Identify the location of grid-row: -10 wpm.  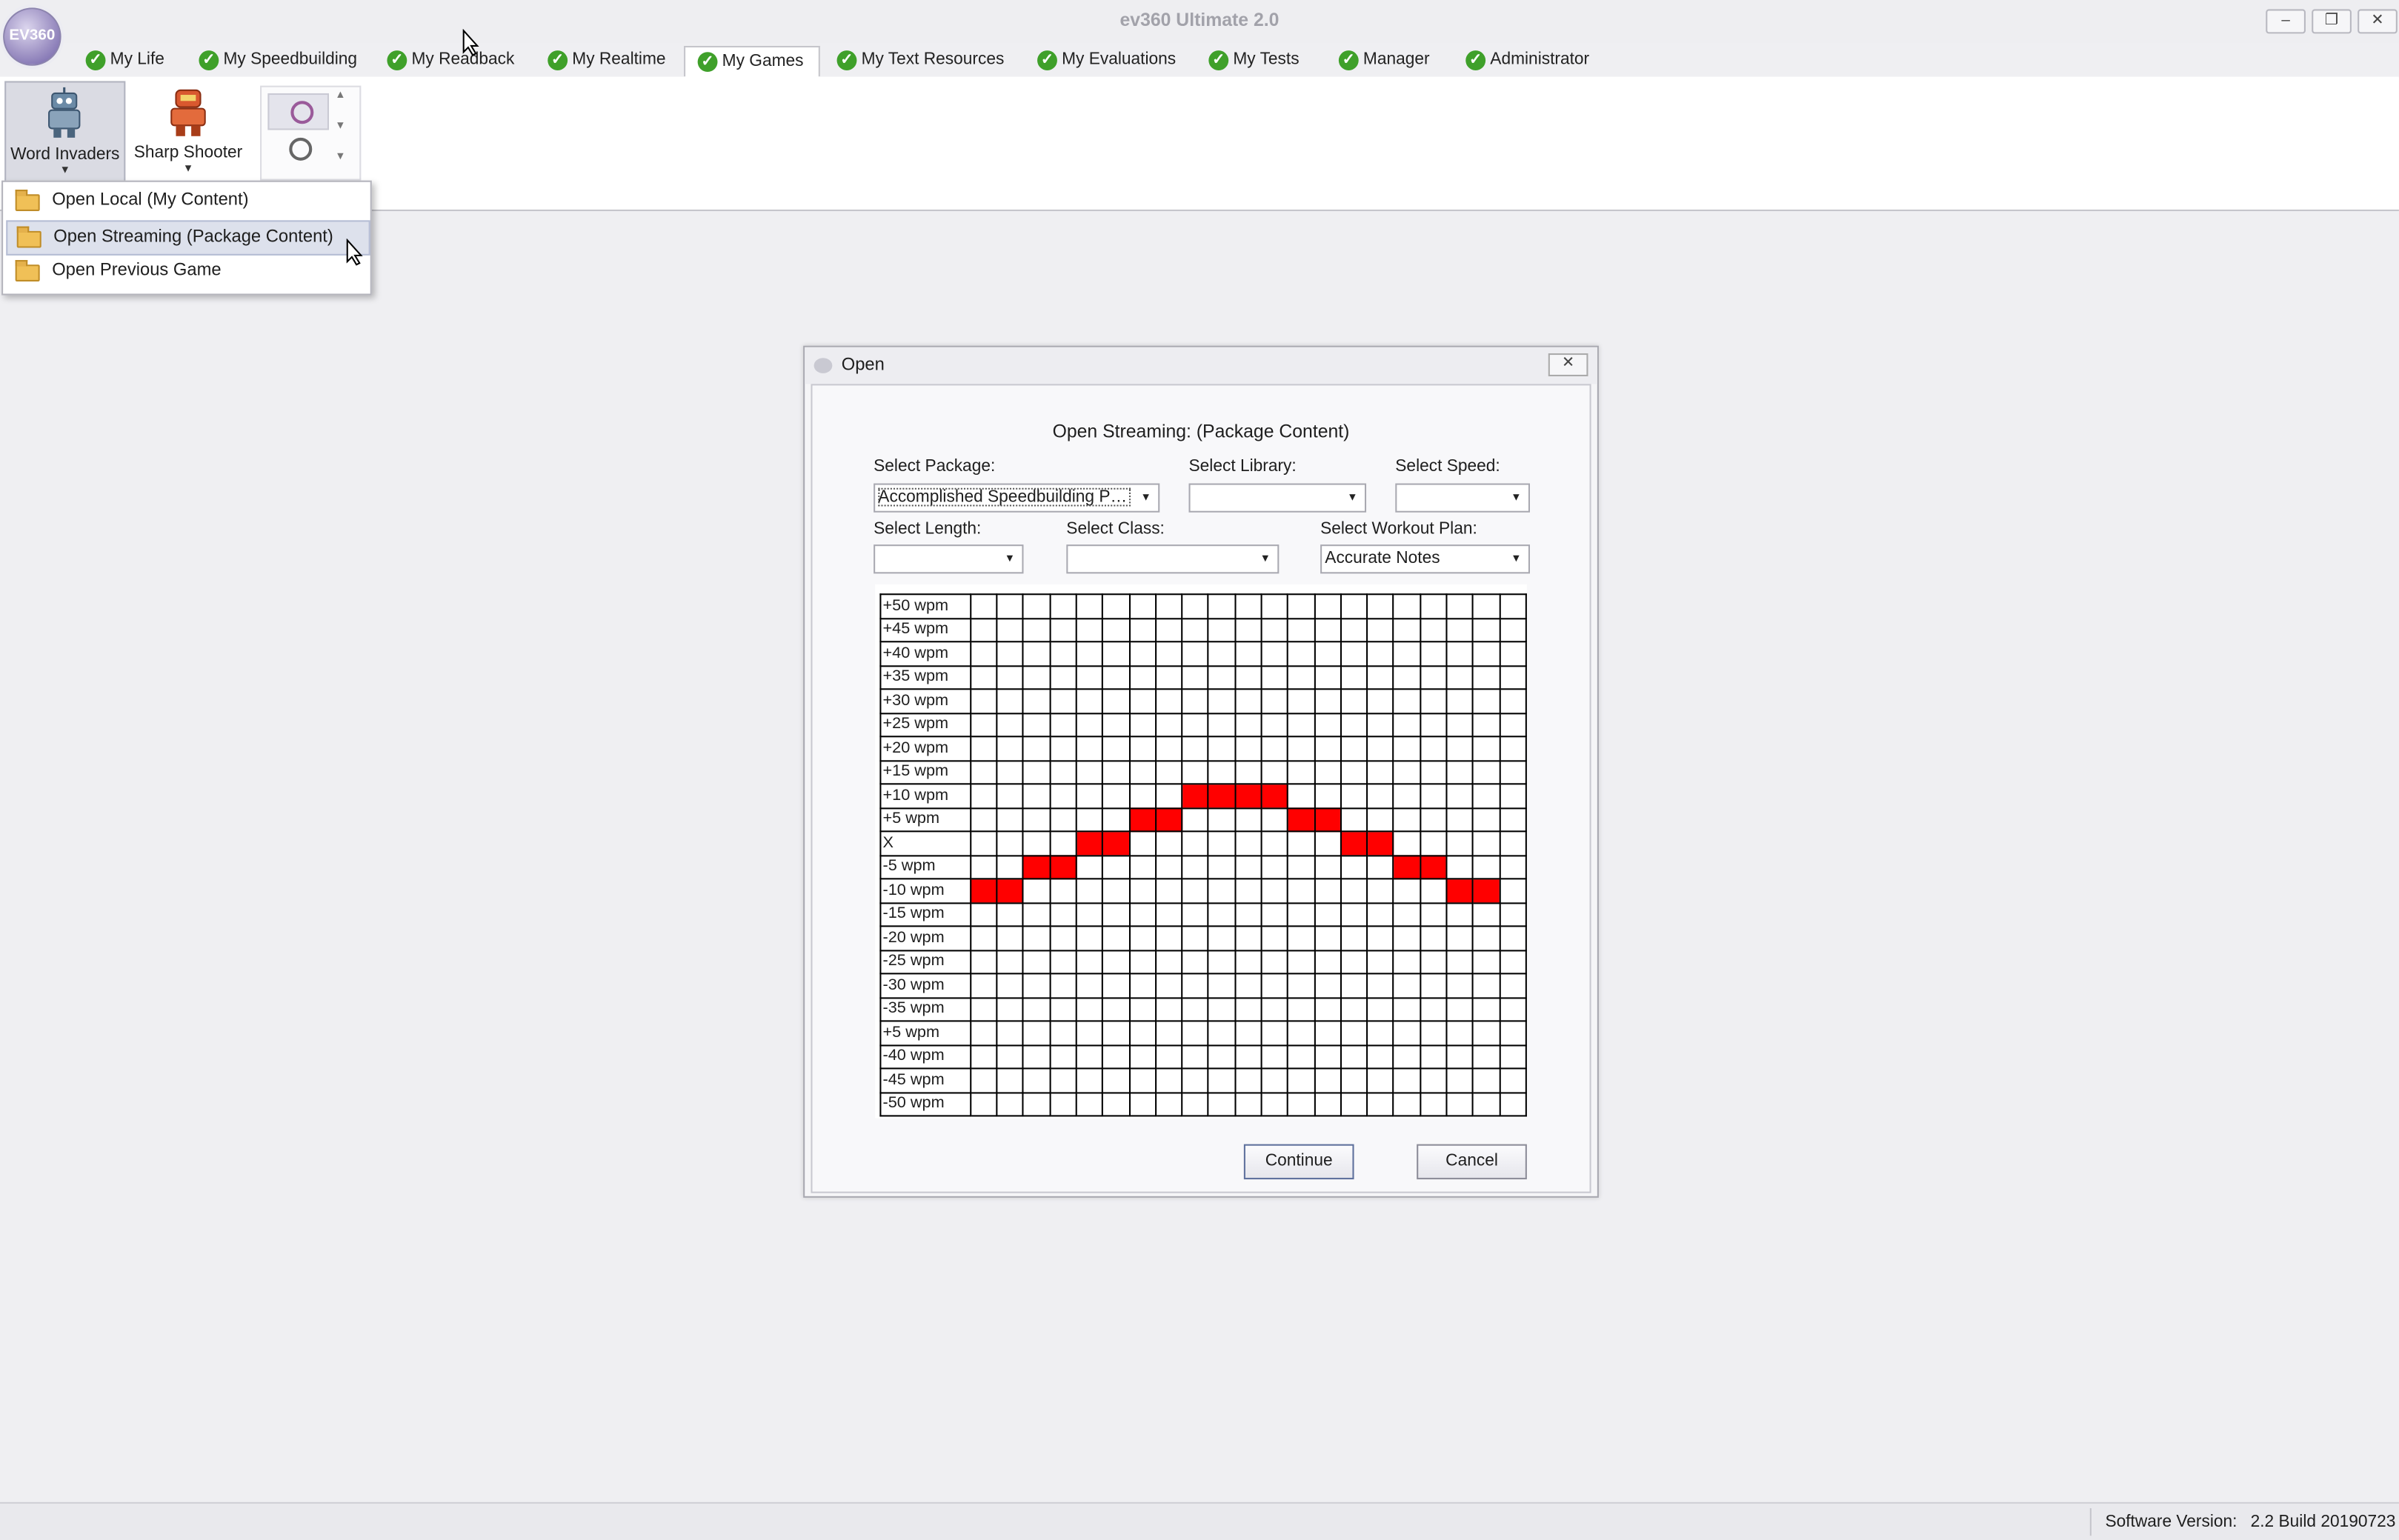
(1203, 891).